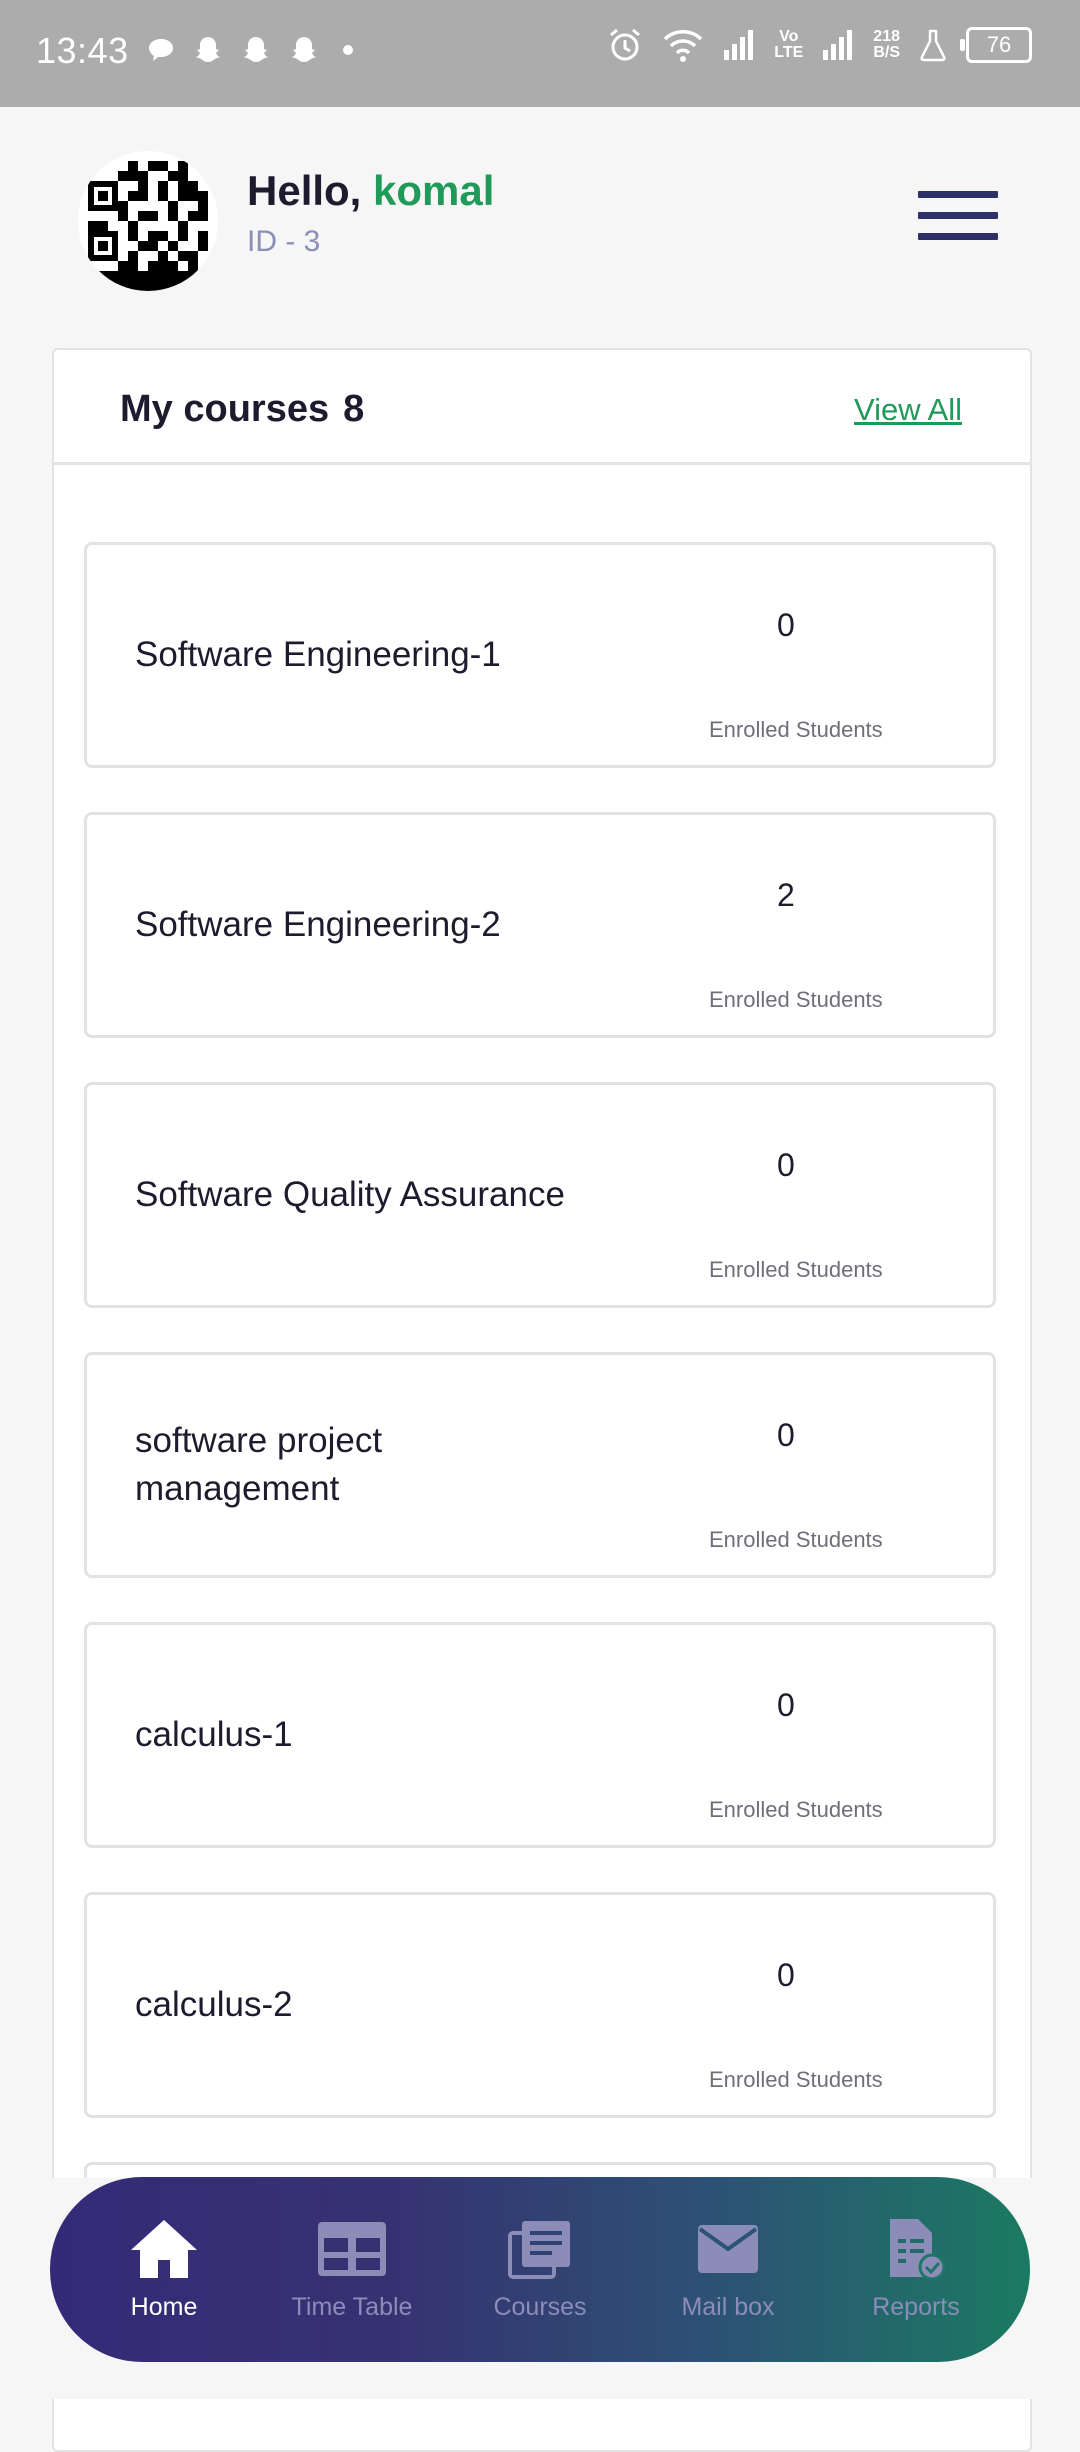 Image resolution: width=1080 pixels, height=2452 pixels. What do you see at coordinates (352, 2249) in the screenshot?
I see `timetable-icon` at bounding box center [352, 2249].